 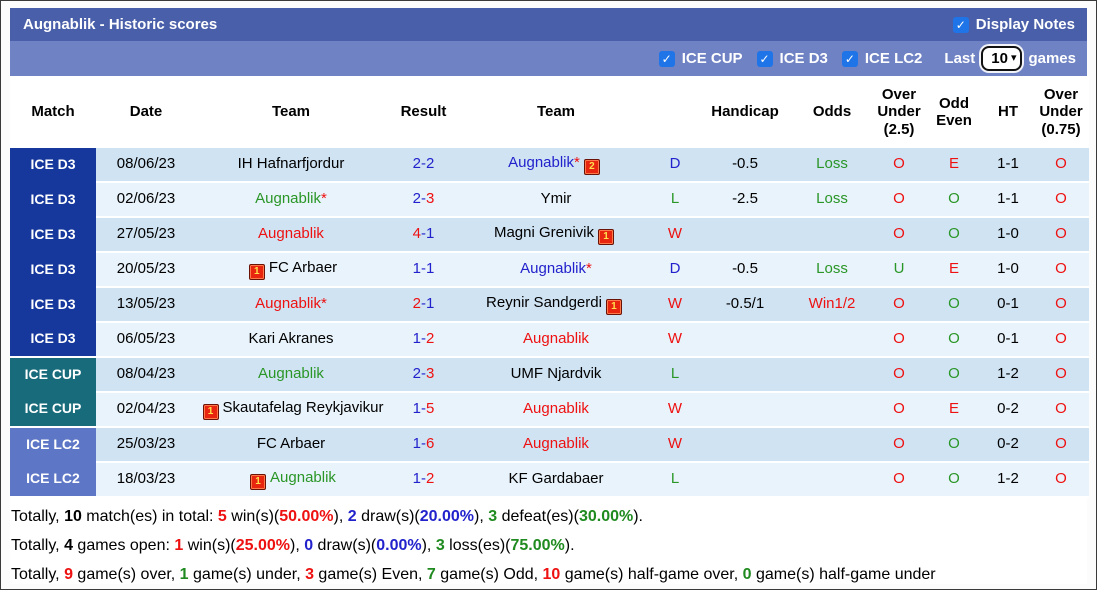 I want to click on last-games-select: 10 ▾, so click(x=1002, y=58).